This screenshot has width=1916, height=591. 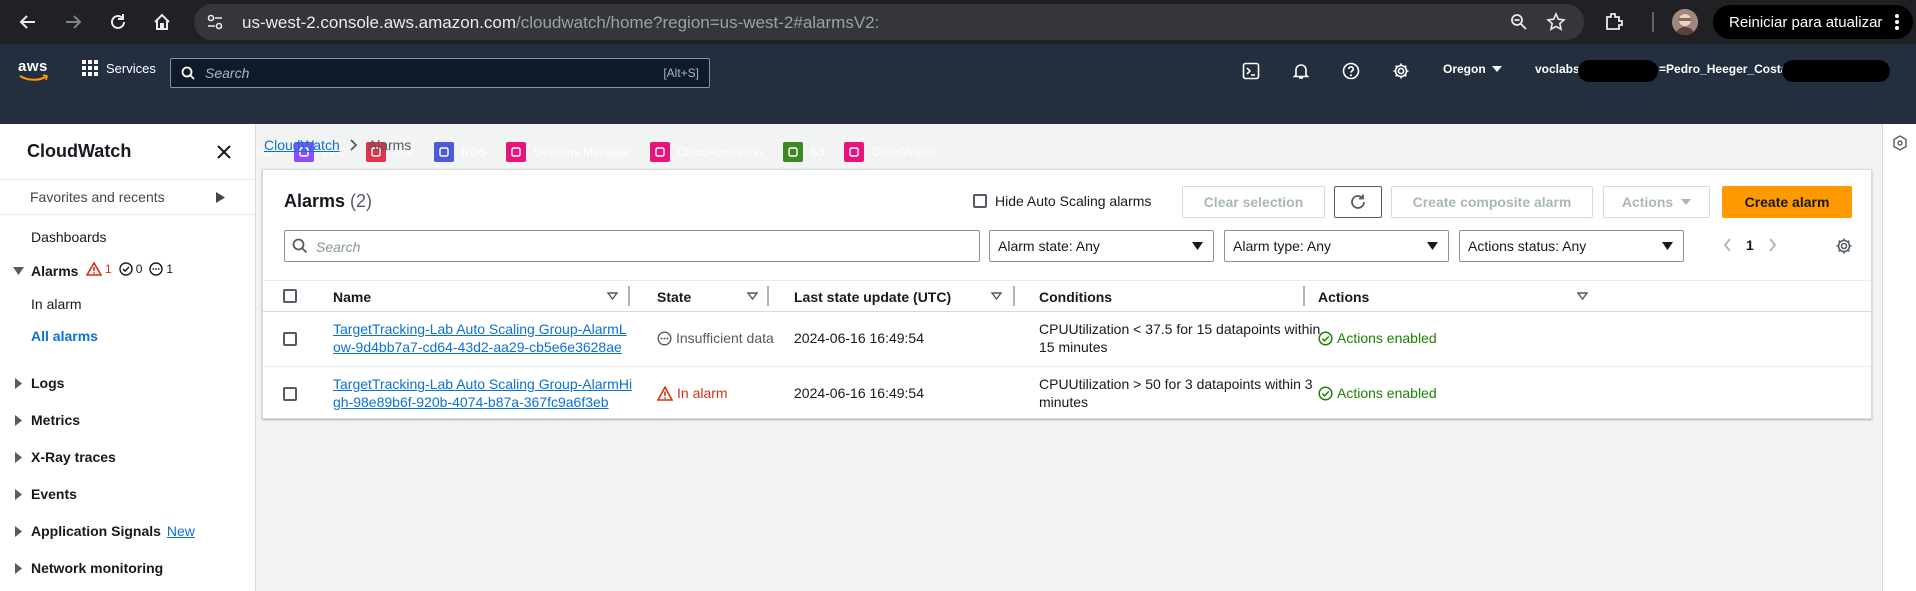 I want to click on alarm-type-filter: Alarm type: Any, so click(x=1336, y=246).